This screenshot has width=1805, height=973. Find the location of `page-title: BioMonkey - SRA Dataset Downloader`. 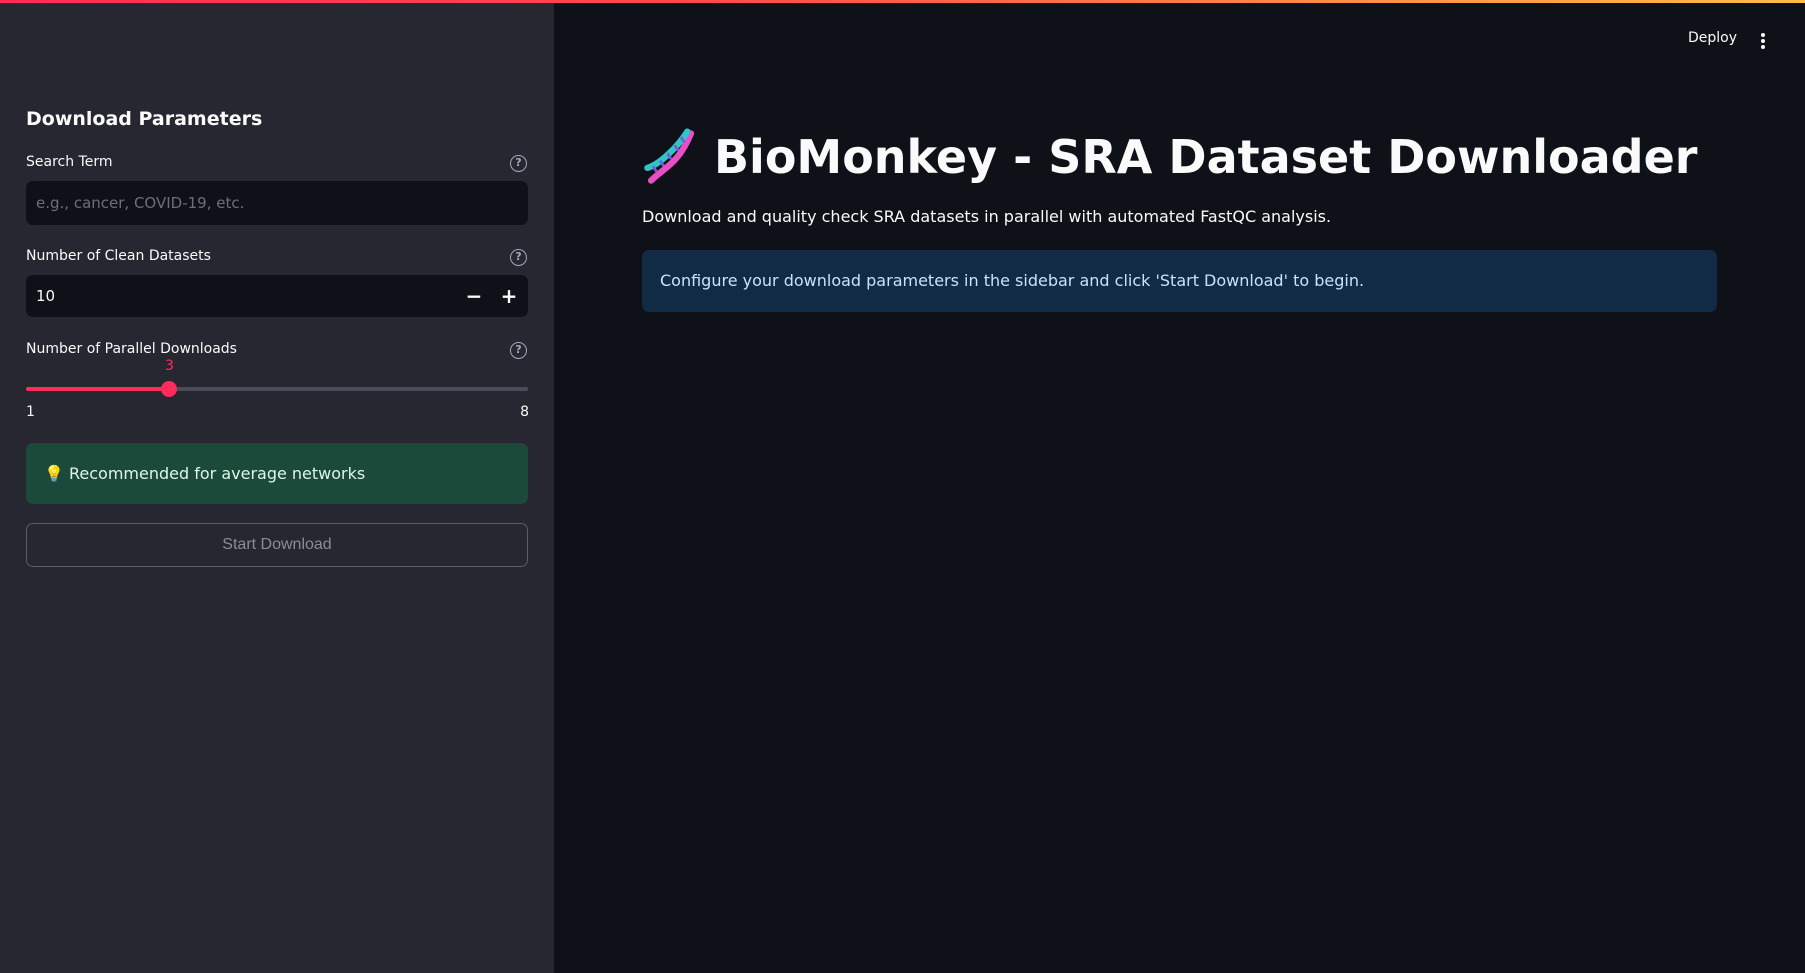

page-title: BioMonkey - SRA Dataset Downloader is located at coordinates (1169, 157).